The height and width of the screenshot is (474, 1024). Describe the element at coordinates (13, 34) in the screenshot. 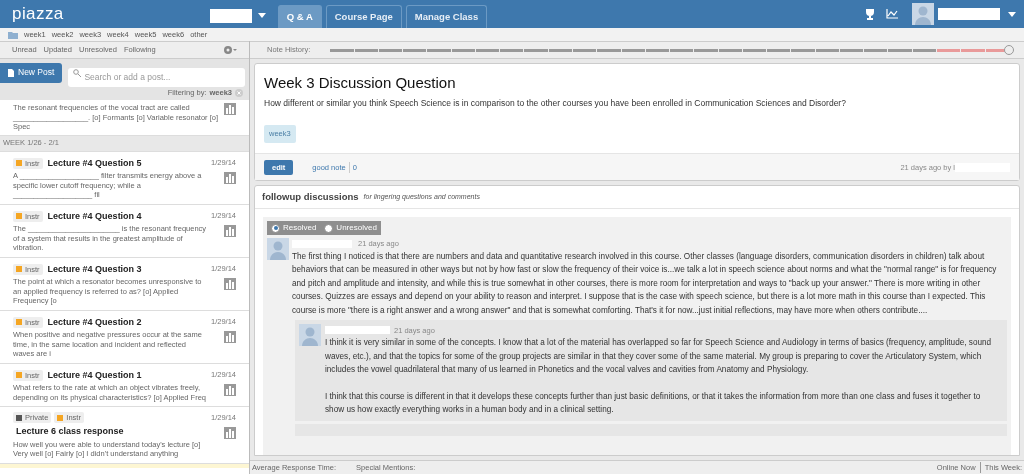

I see `folder-icon` at that location.